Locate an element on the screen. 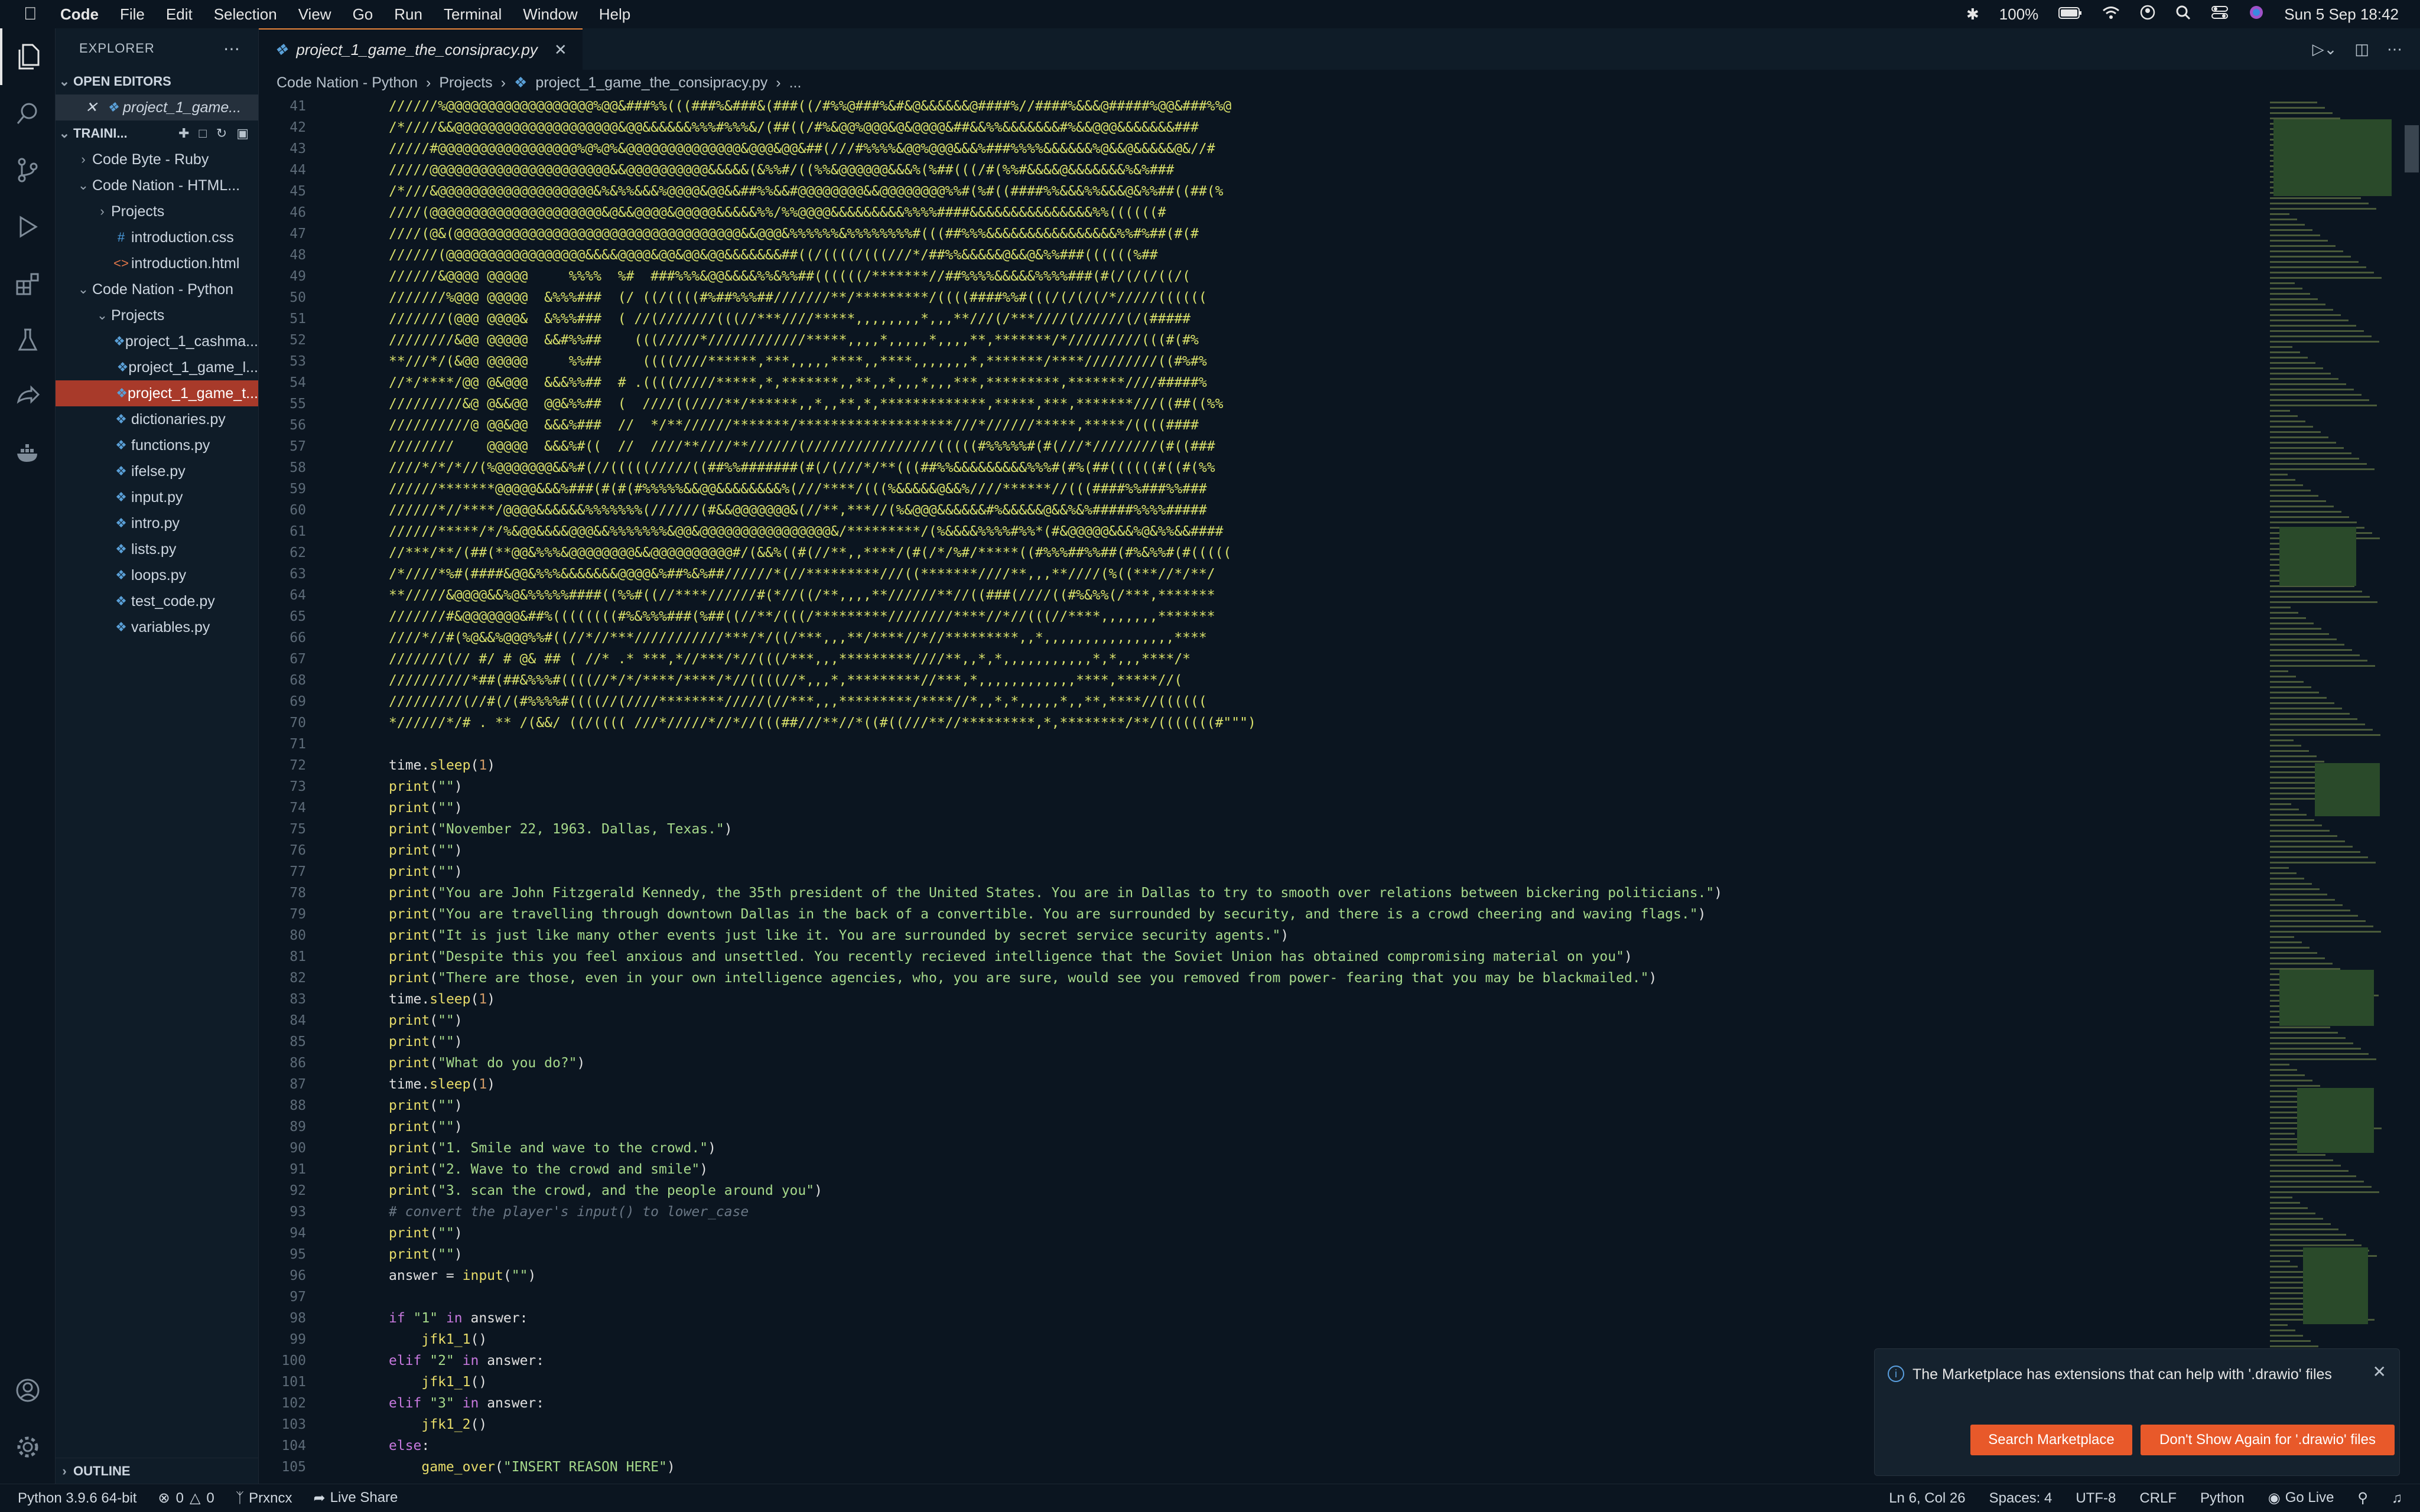  testing-flask-icon is located at coordinates (28, 340).